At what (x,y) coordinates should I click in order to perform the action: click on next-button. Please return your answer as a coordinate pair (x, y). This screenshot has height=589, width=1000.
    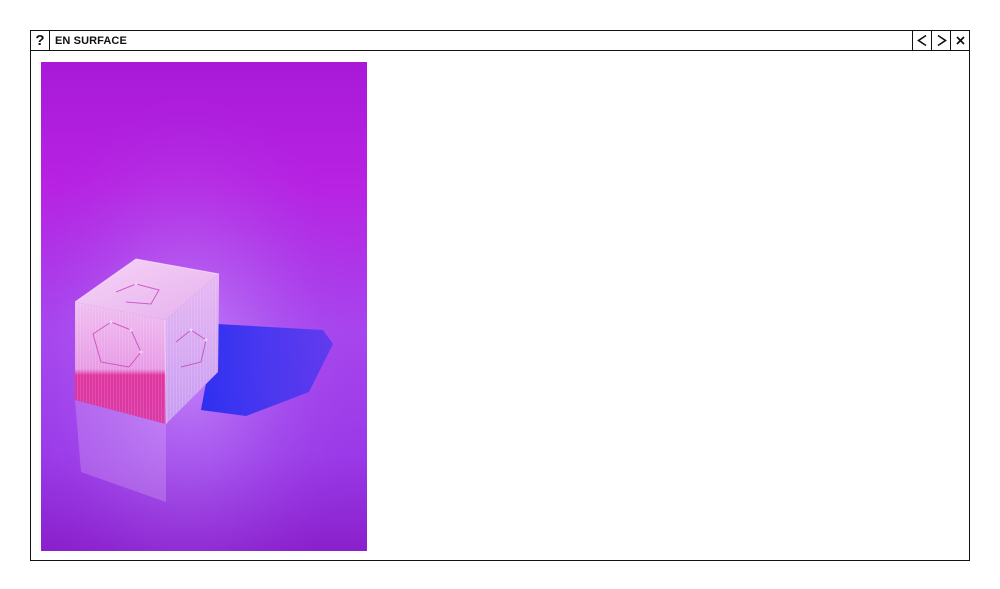
    Looking at the image, I should click on (940, 40).